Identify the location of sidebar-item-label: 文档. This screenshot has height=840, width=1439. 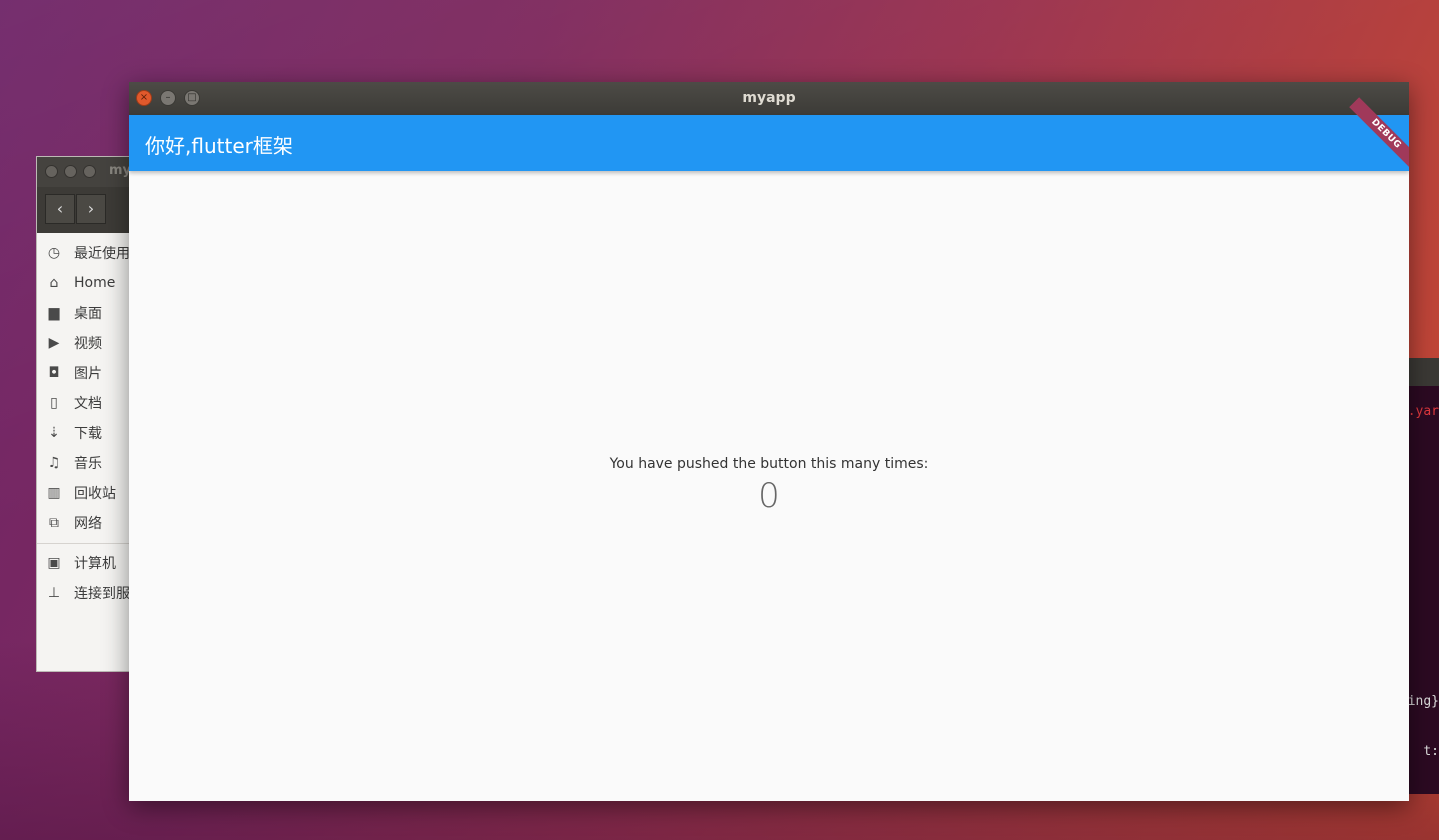
(88, 404).